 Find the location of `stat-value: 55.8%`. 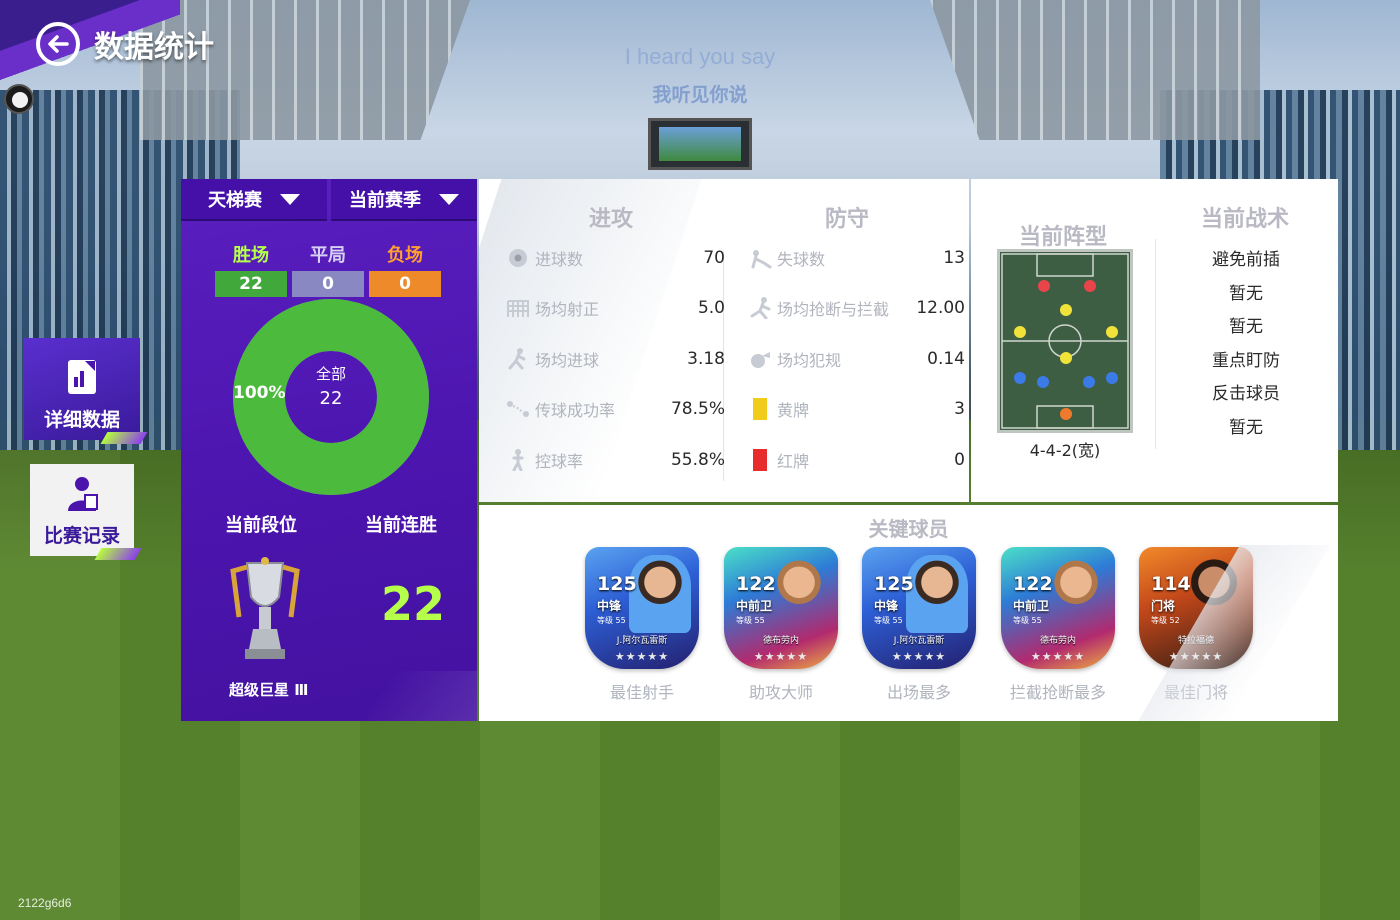

stat-value: 55.8% is located at coordinates (697, 460).